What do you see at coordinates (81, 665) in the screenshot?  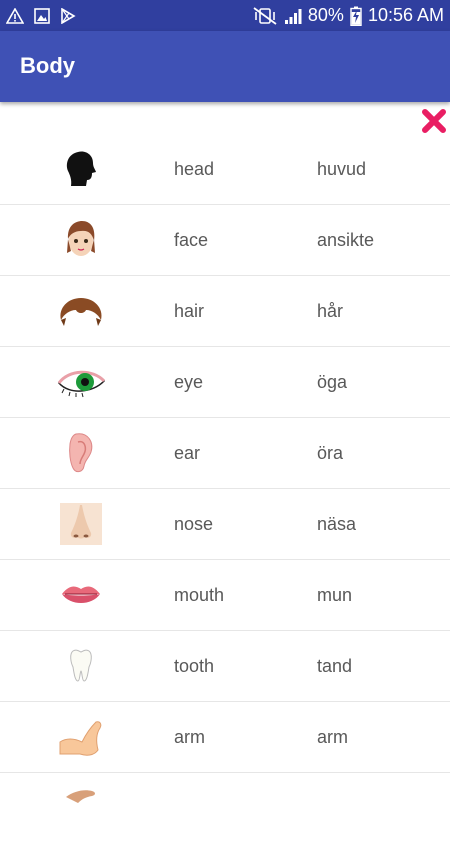 I see `tooth-icon` at bounding box center [81, 665].